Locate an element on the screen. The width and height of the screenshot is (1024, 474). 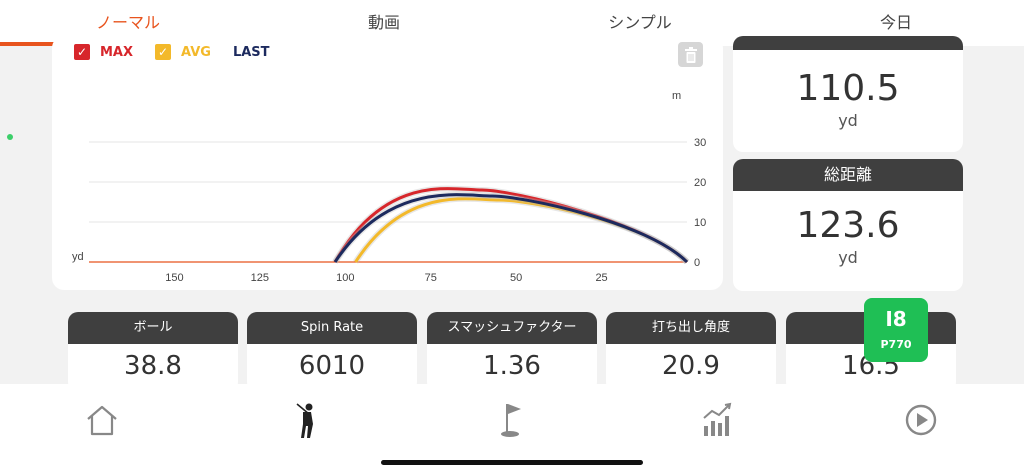
legend-last-label: LAST is located at coordinates (251, 52).